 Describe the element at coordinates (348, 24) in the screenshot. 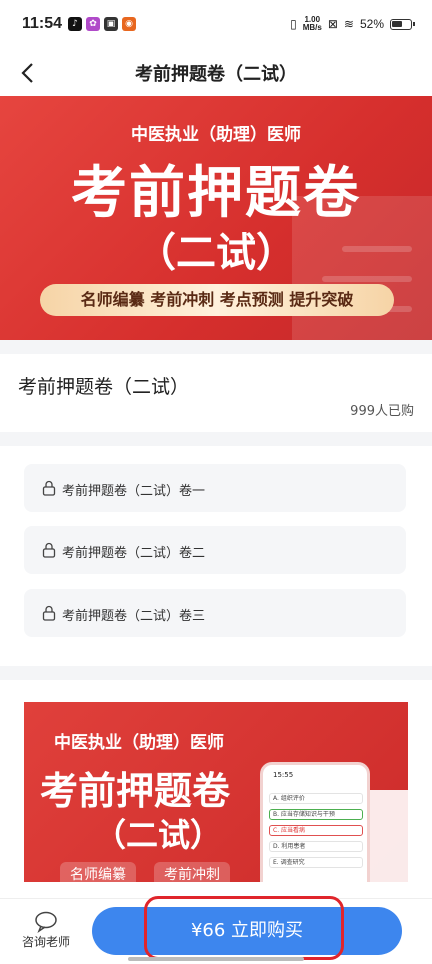

I see `wifi-icon: ≋` at that location.